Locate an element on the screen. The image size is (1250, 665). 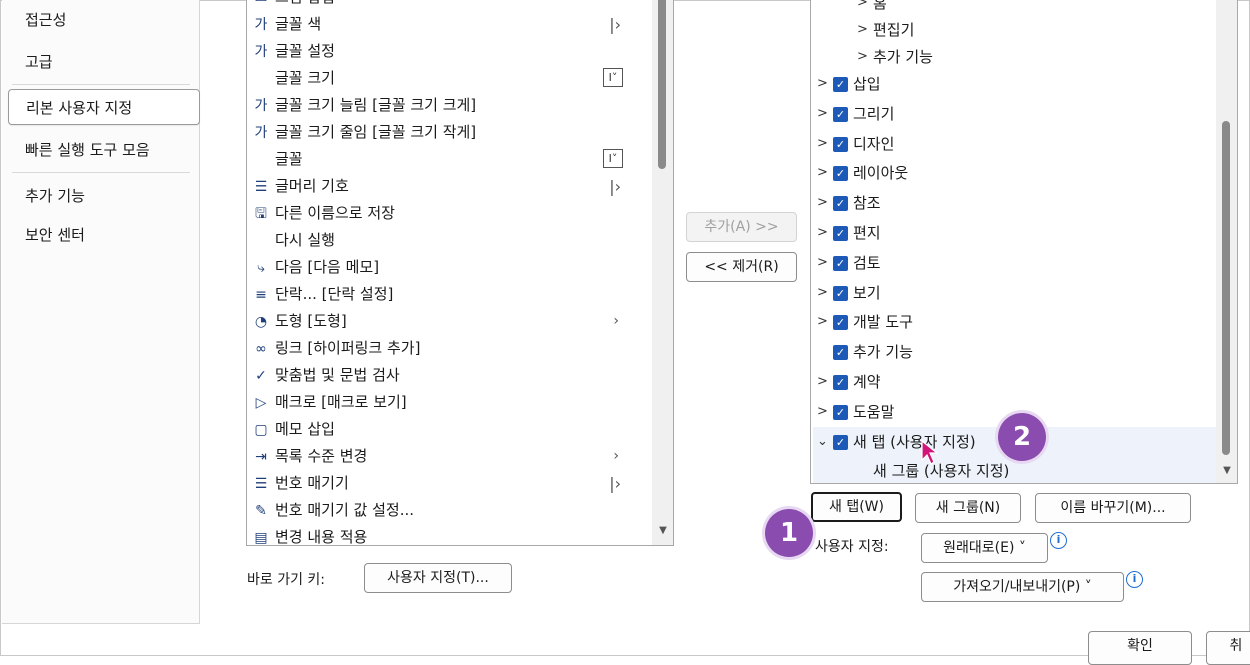
command-label: 번호 매기기 is located at coordinates (312, 483).